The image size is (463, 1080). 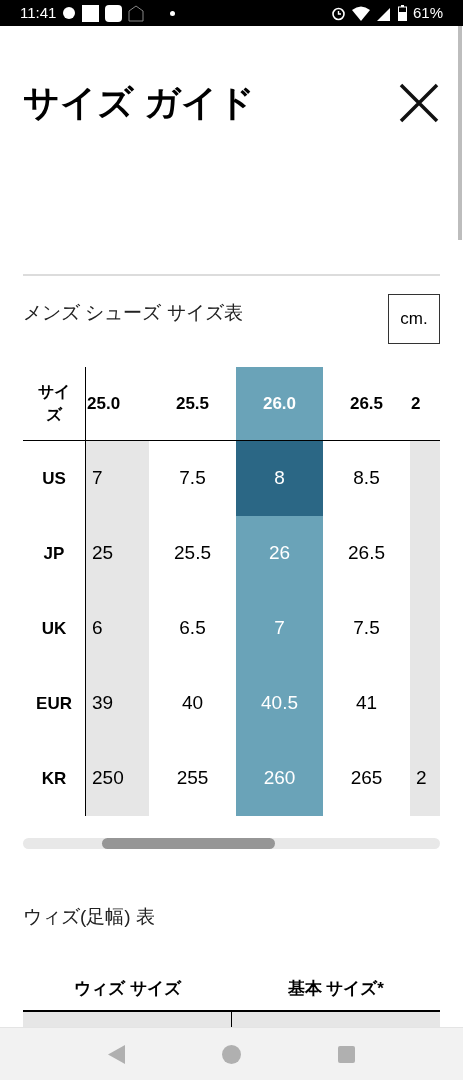 What do you see at coordinates (54, 703) in the screenshot?
I see `row-header: EUR` at bounding box center [54, 703].